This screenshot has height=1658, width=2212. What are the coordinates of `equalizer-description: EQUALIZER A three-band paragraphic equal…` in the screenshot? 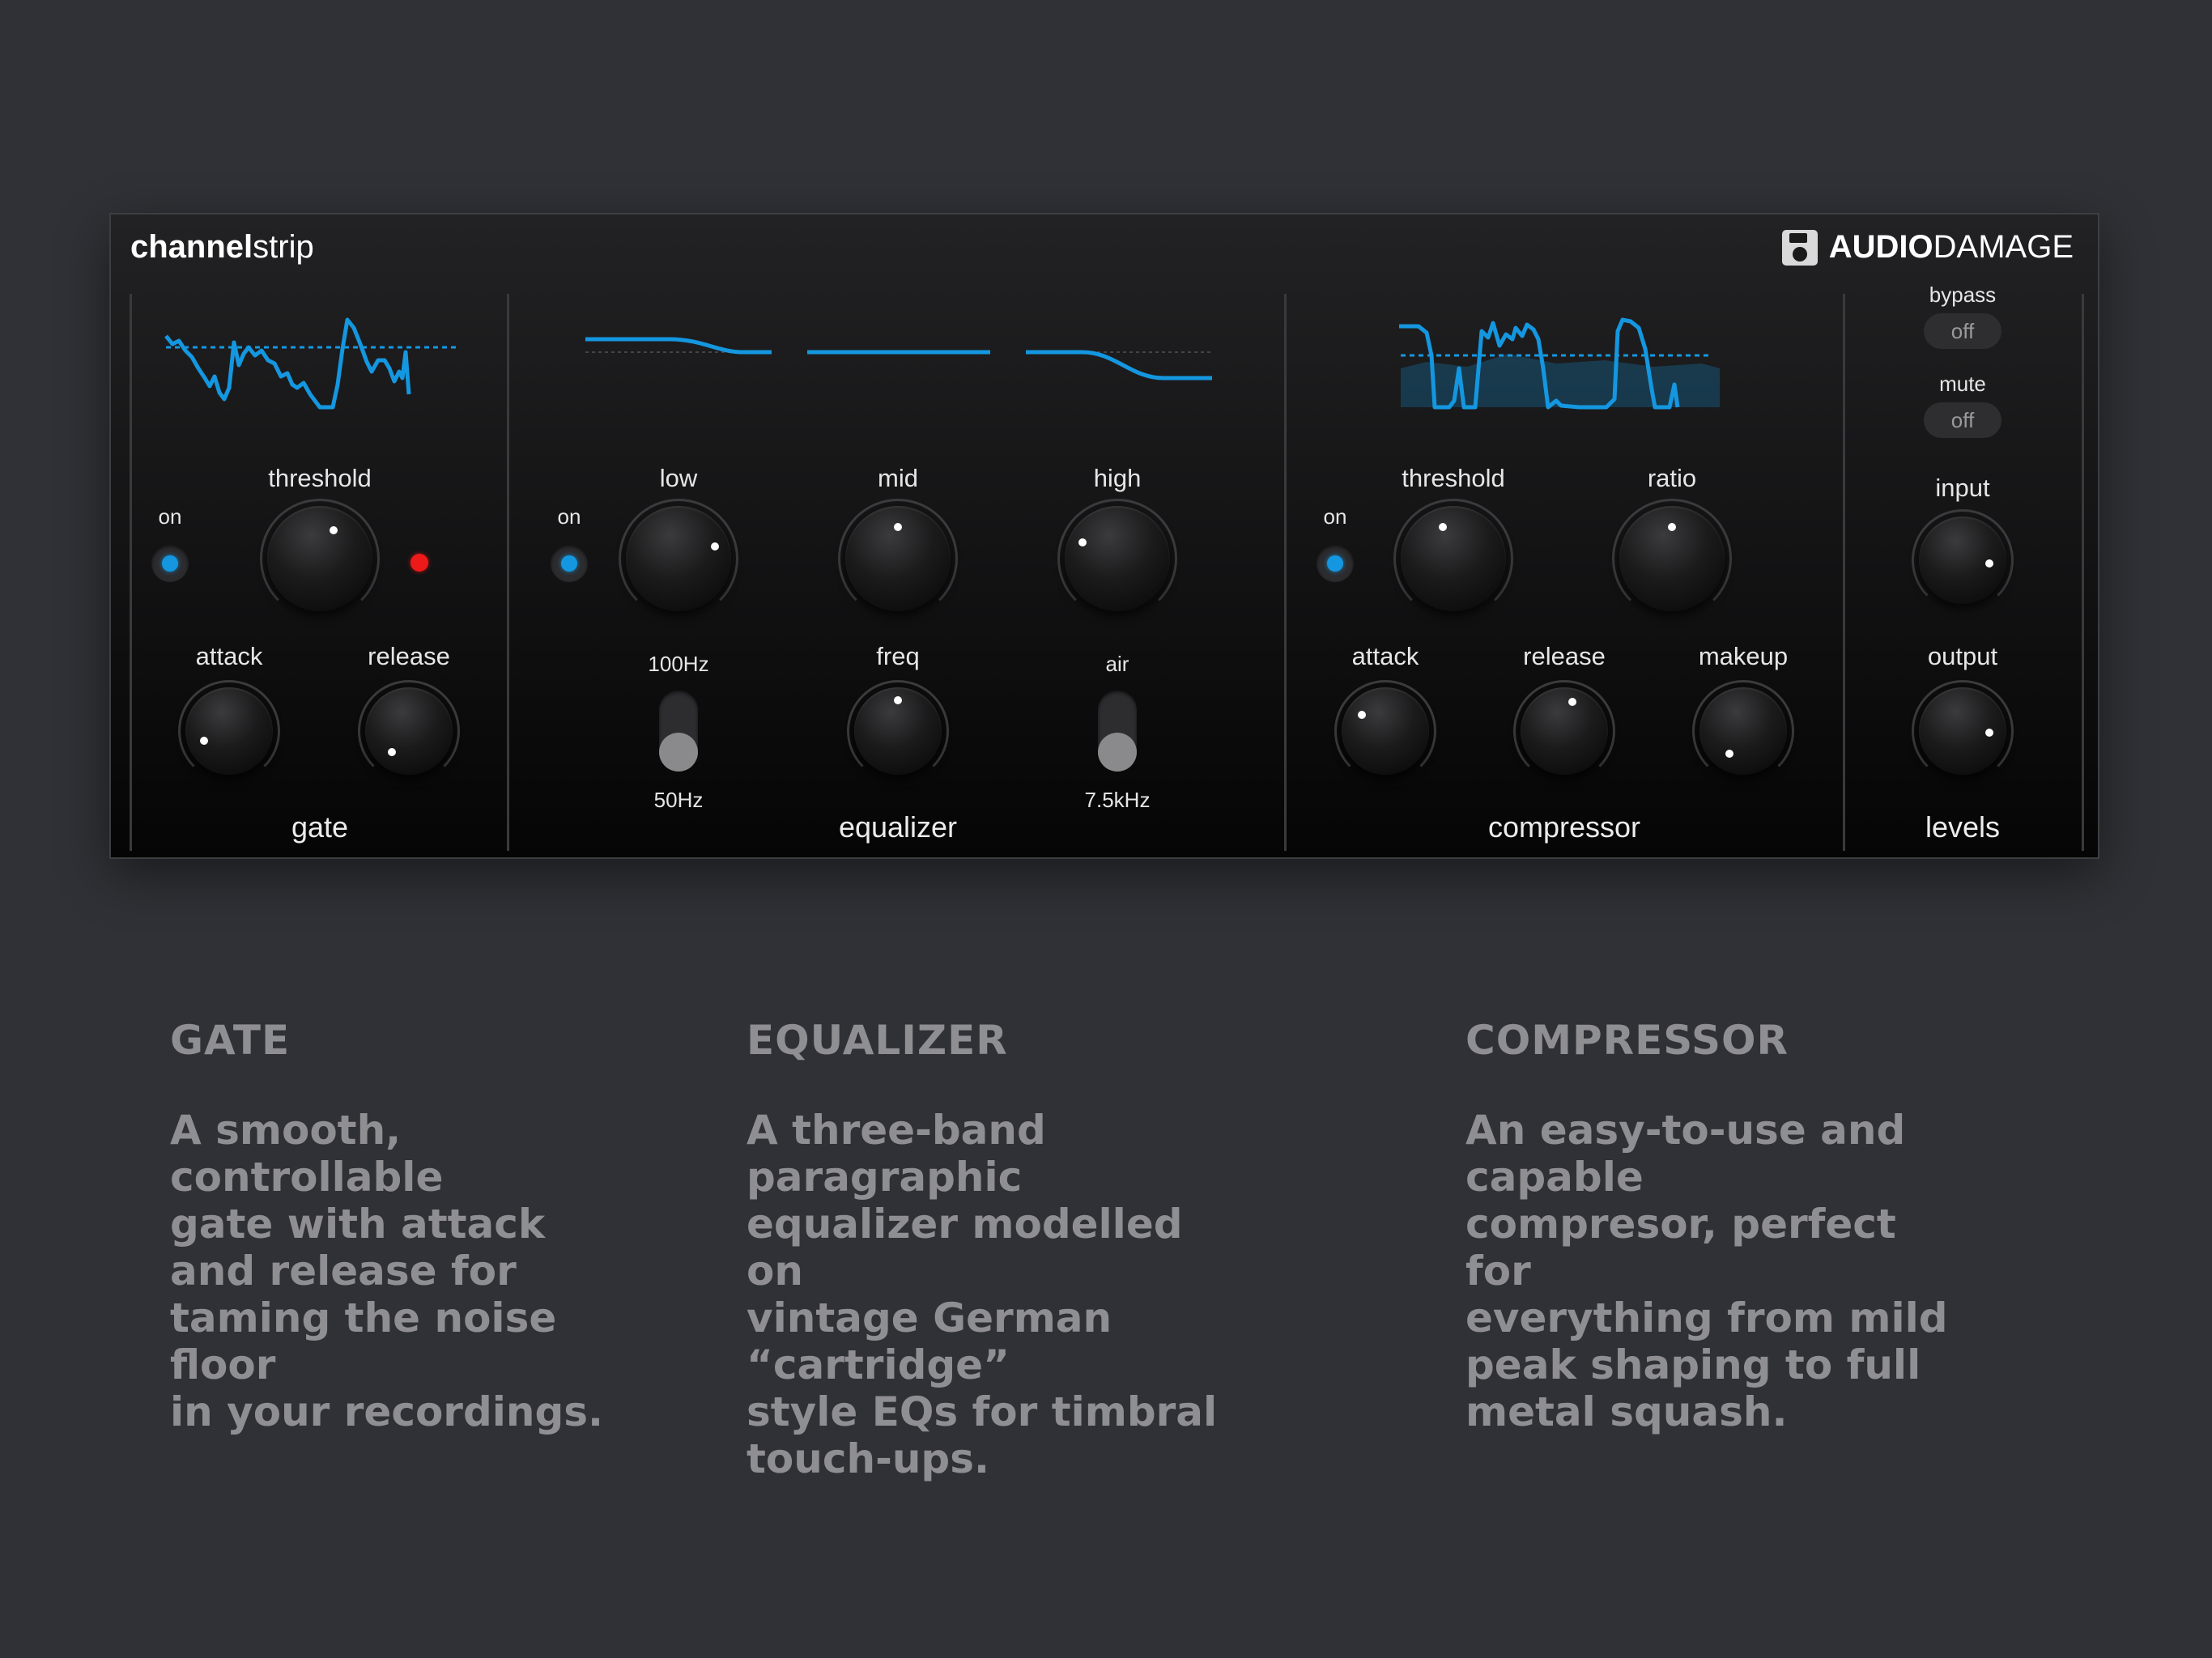 It's located at (990, 1249).